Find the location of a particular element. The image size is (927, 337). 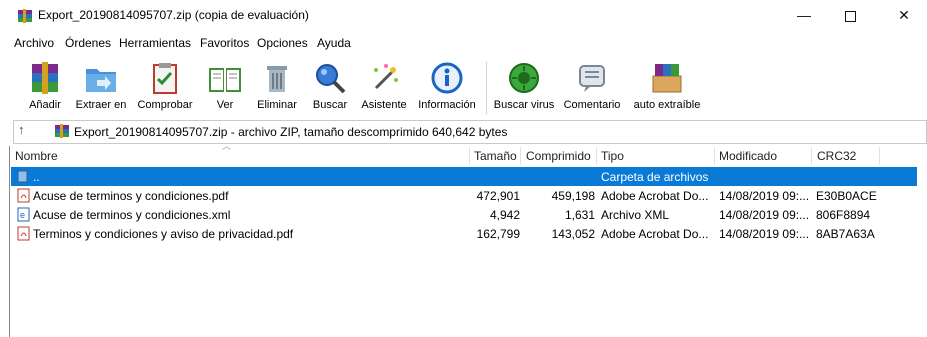

minimize-button: — is located at coordinates (804, 15).